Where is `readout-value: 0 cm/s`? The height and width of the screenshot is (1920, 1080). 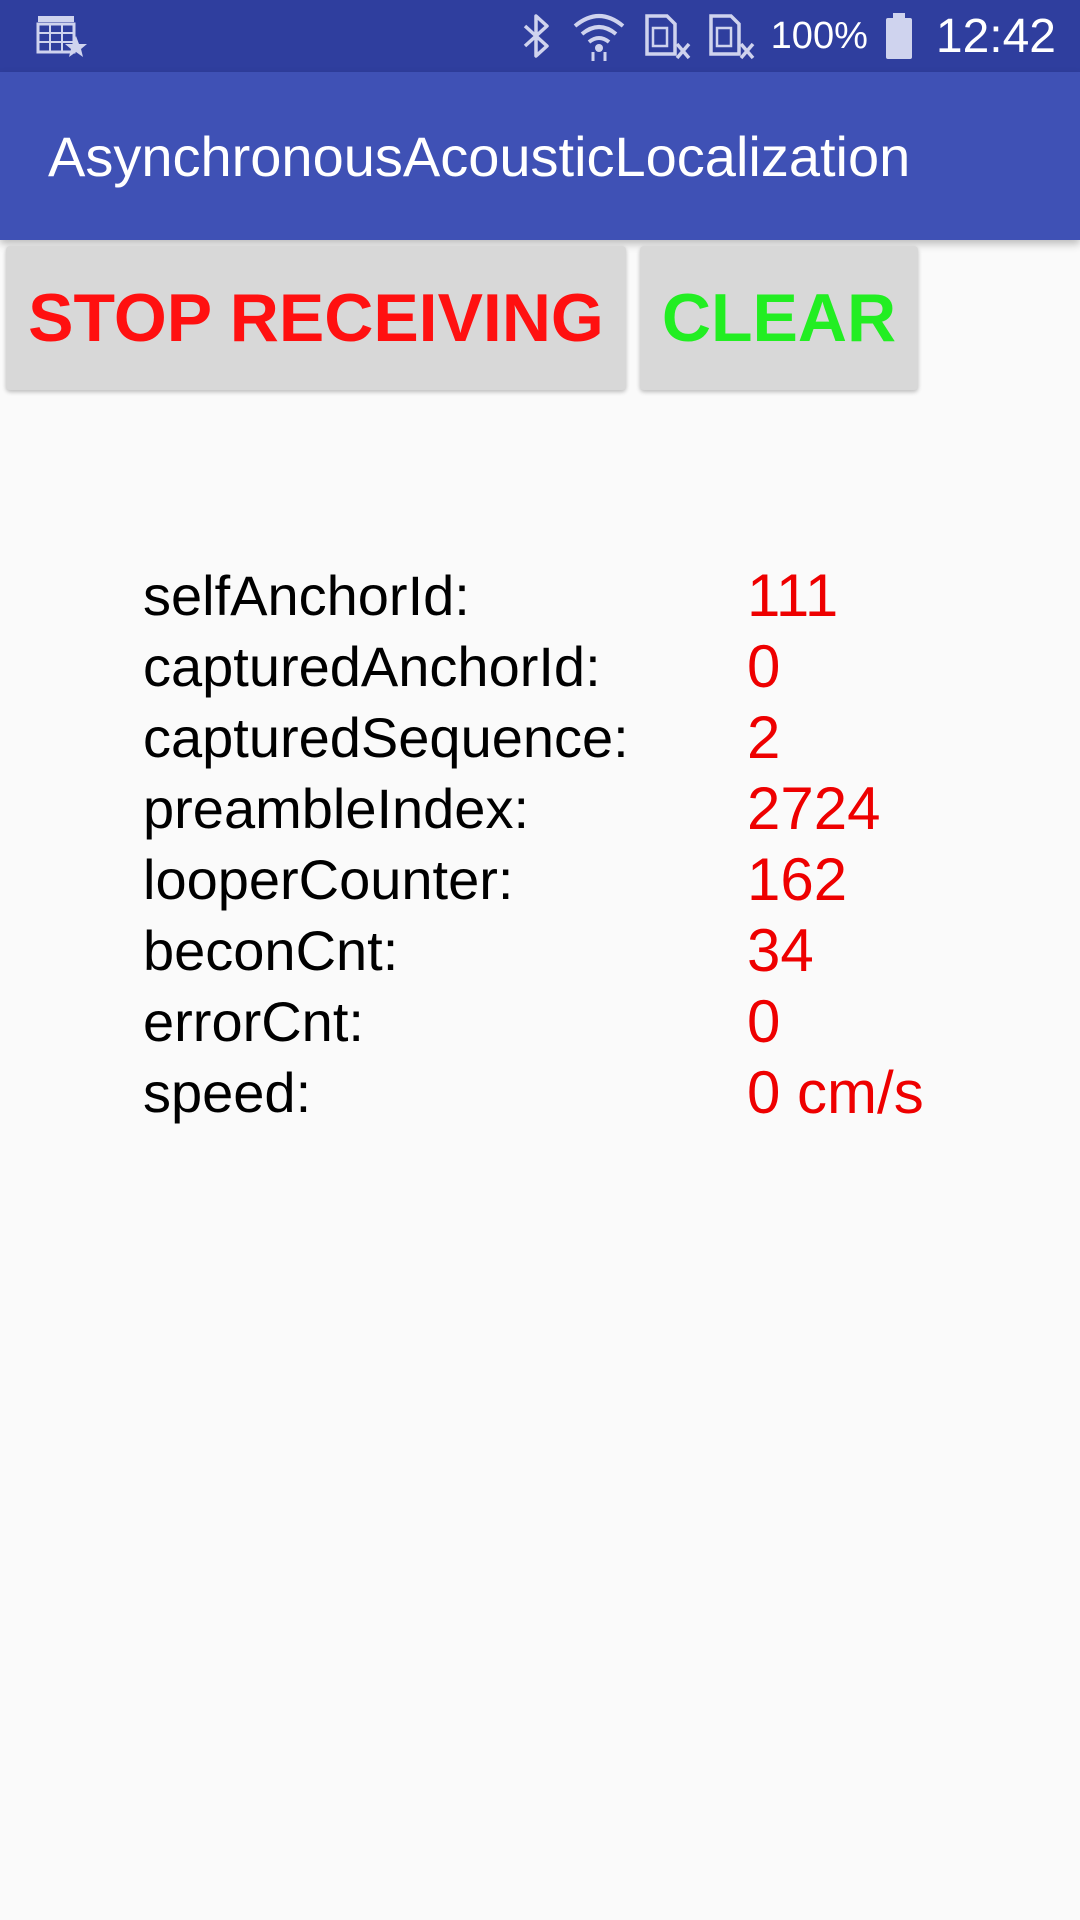
readout-value: 0 cm/s is located at coordinates (835, 1092).